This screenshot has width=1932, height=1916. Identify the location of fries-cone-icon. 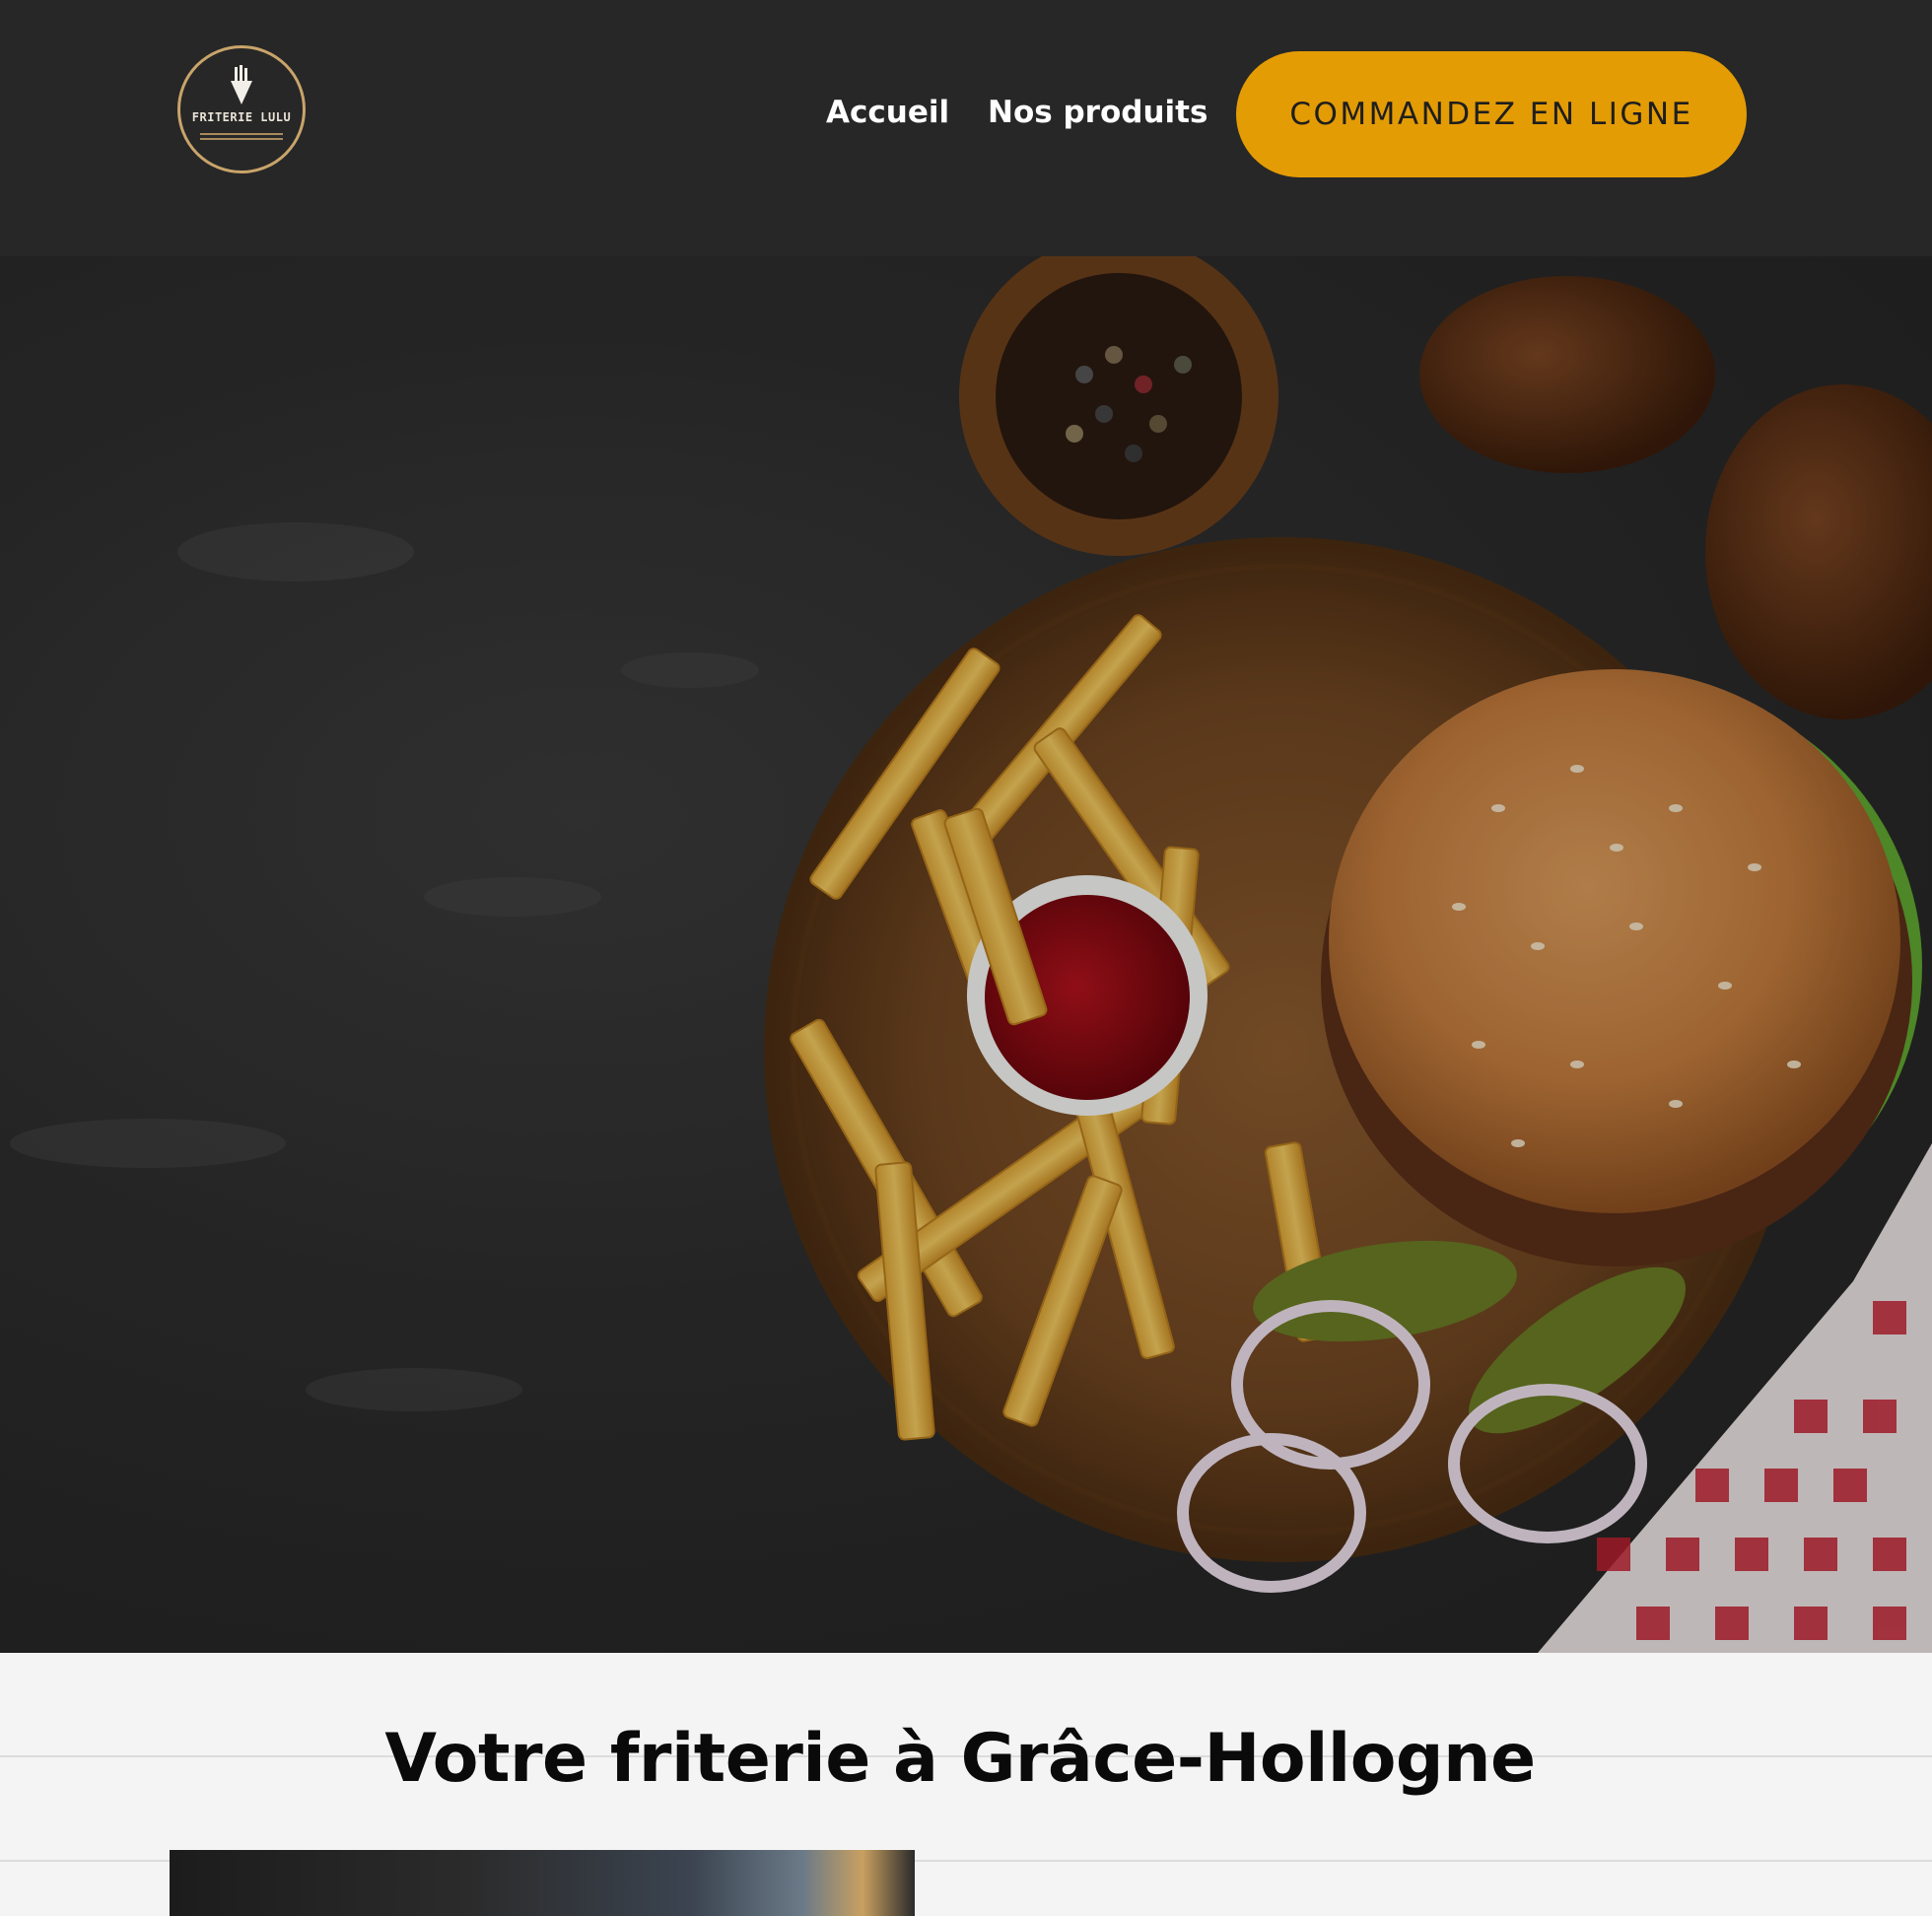
(242, 85).